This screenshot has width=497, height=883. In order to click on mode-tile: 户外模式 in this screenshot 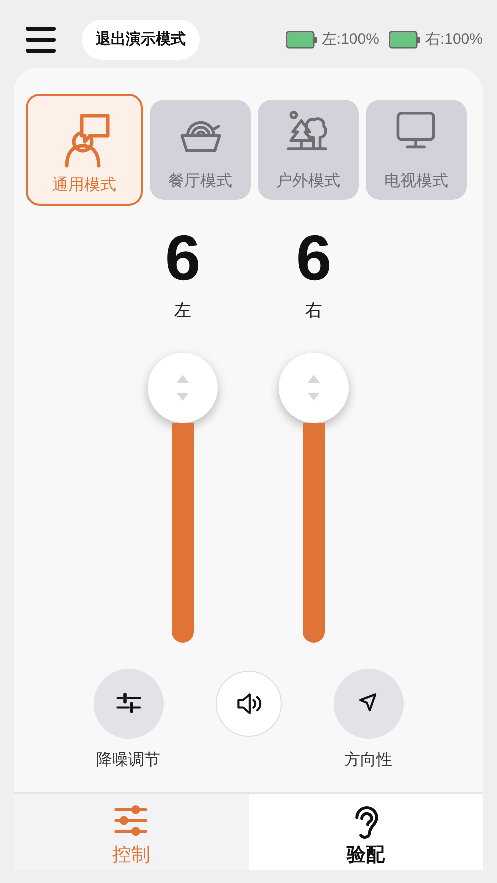, I will do `click(308, 150)`.